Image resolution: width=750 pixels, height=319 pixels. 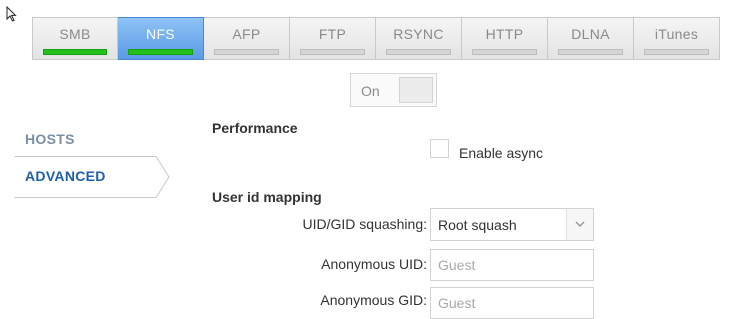 What do you see at coordinates (332, 34) in the screenshot?
I see `tab-label: FTP` at bounding box center [332, 34].